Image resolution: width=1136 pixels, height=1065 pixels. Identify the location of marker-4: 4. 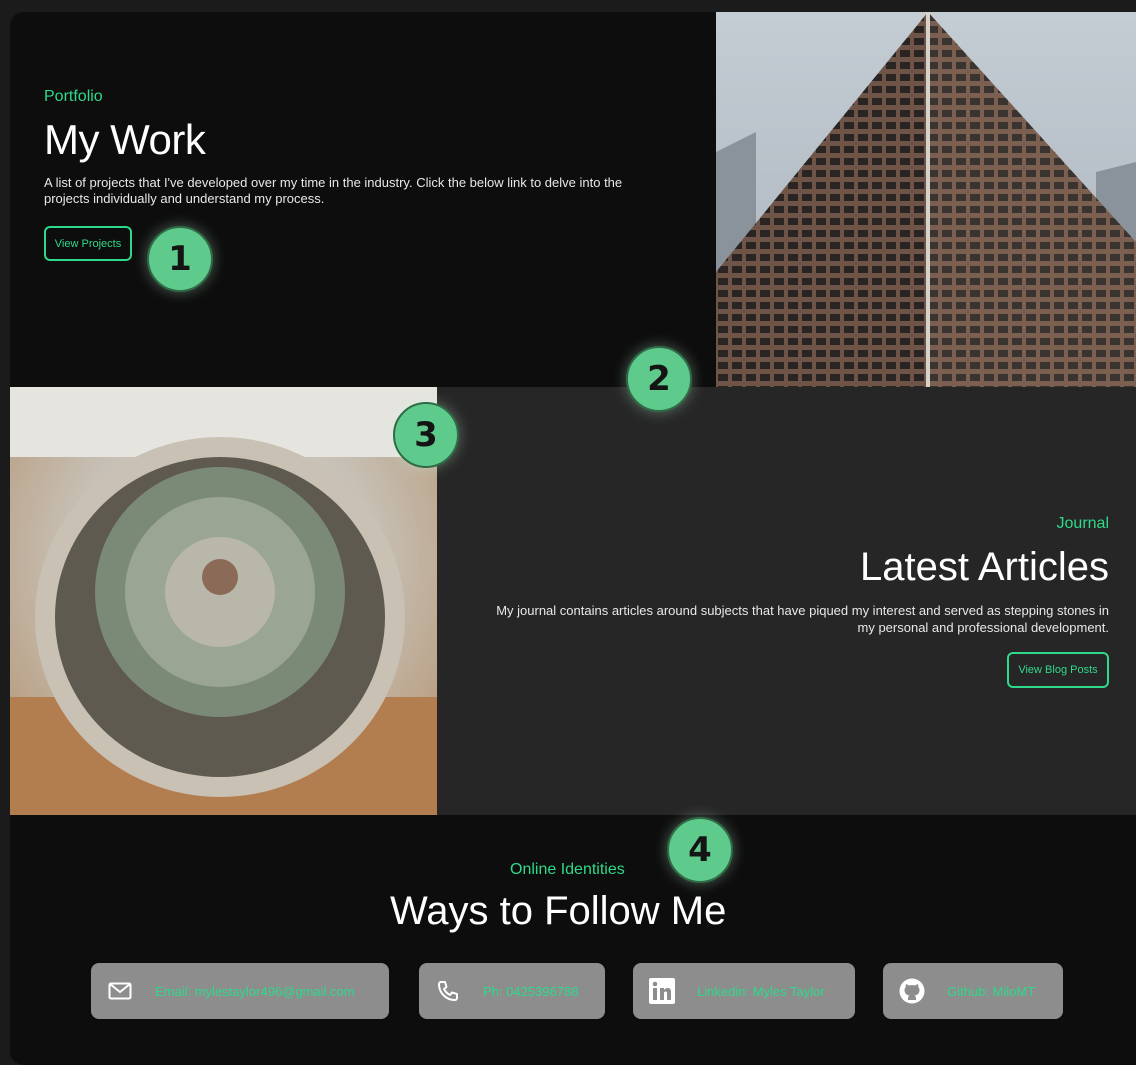
(700, 850).